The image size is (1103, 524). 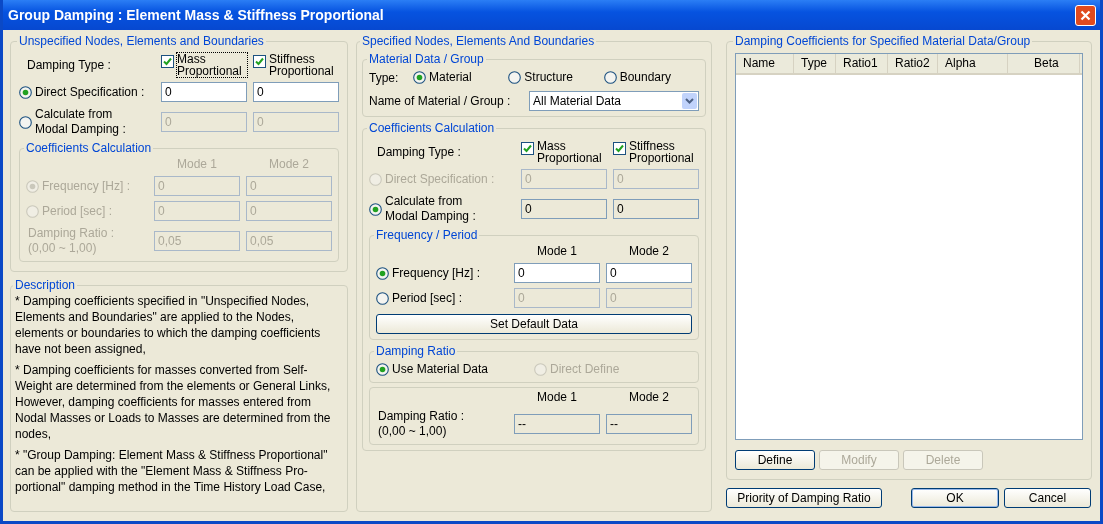 I want to click on paragraph: * Damping coefficients specified in "Unspecified Nodes, Elements and Boundaries" are applied to the Nodes, elements or boundaries to which the damping coefficients have not been assigned,, so click(x=168, y=325).